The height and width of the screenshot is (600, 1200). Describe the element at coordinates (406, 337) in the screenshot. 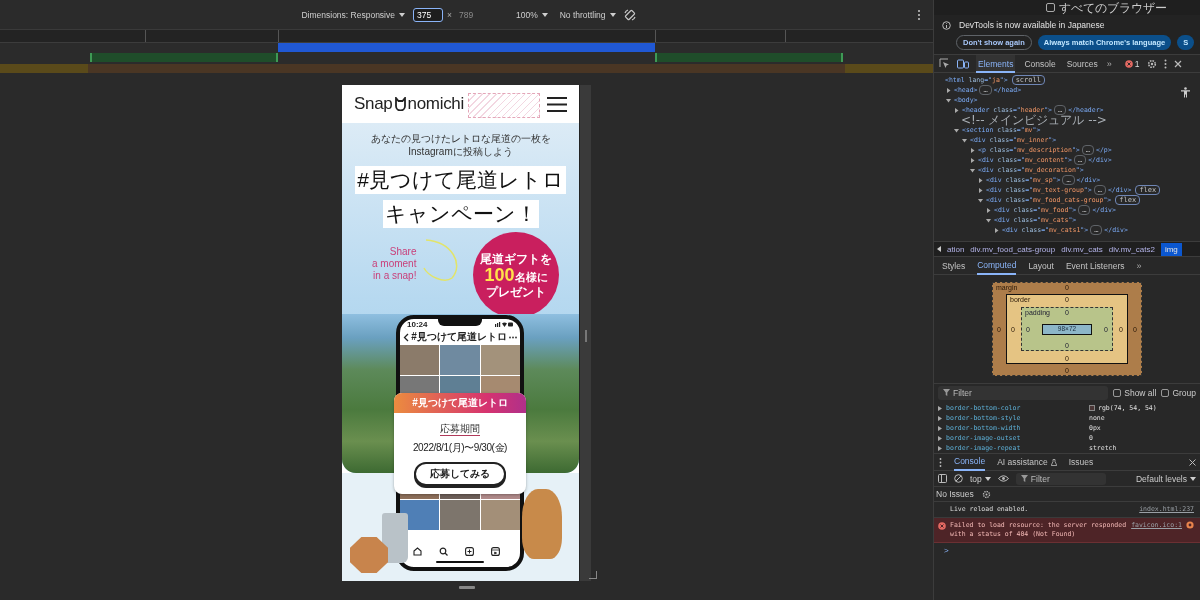

I see `back-icon` at that location.